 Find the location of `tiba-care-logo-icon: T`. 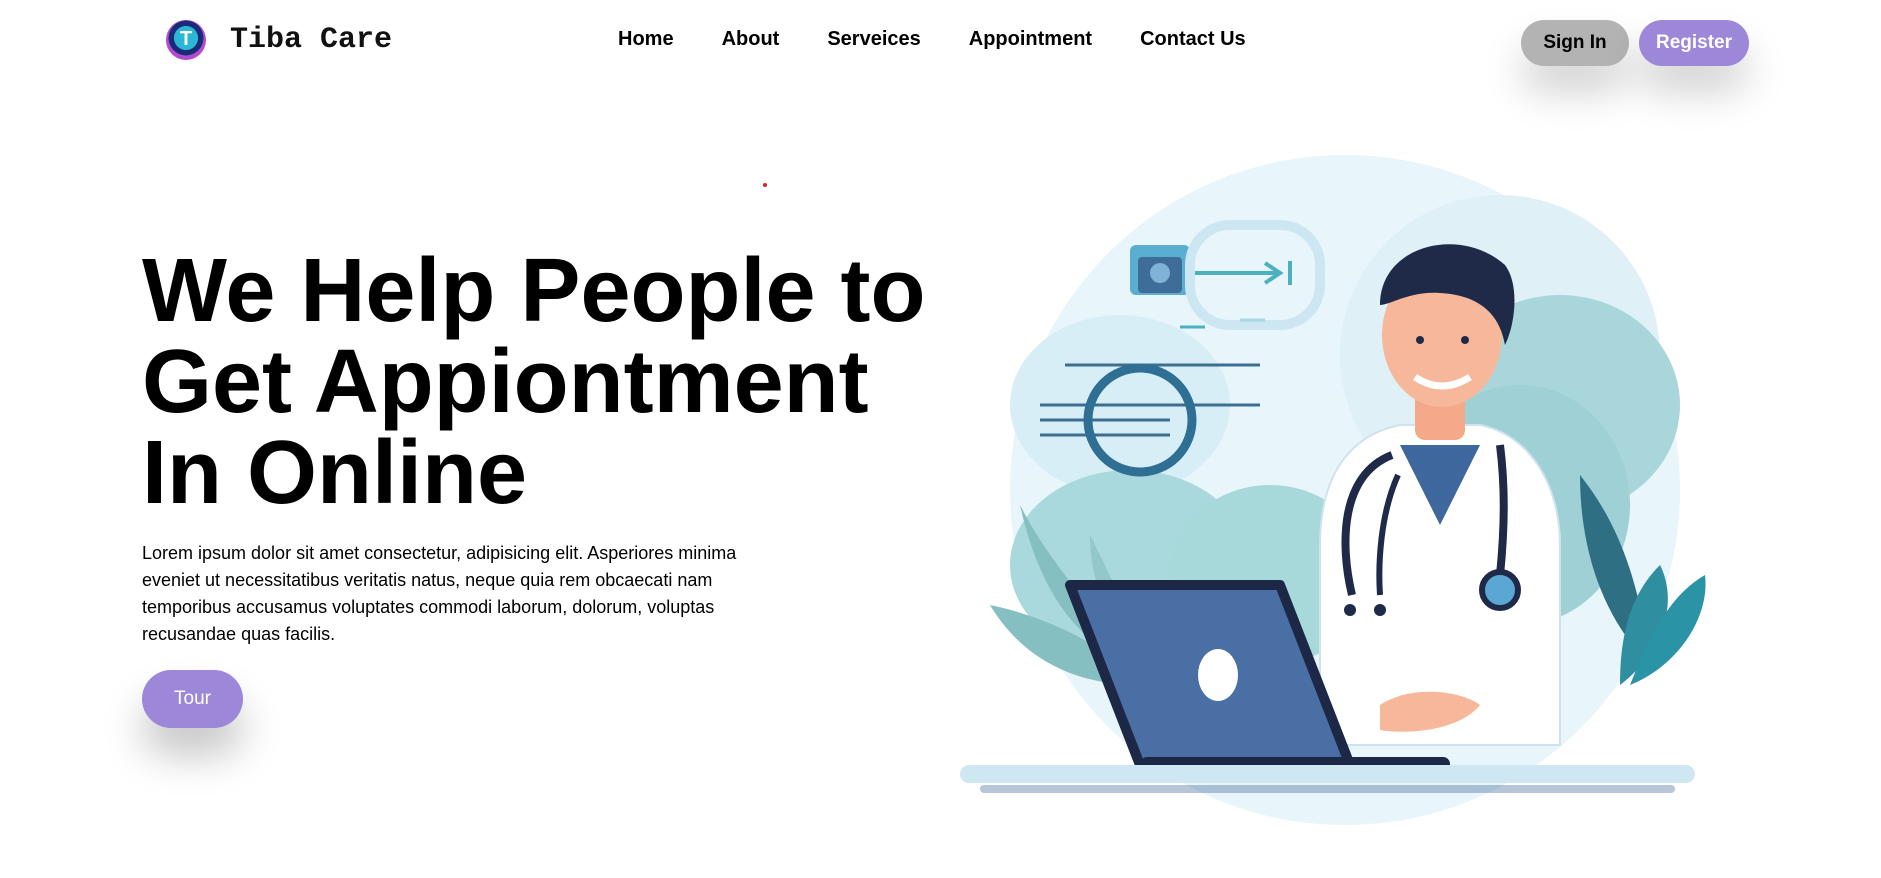

tiba-care-logo-icon: T is located at coordinates (186, 40).